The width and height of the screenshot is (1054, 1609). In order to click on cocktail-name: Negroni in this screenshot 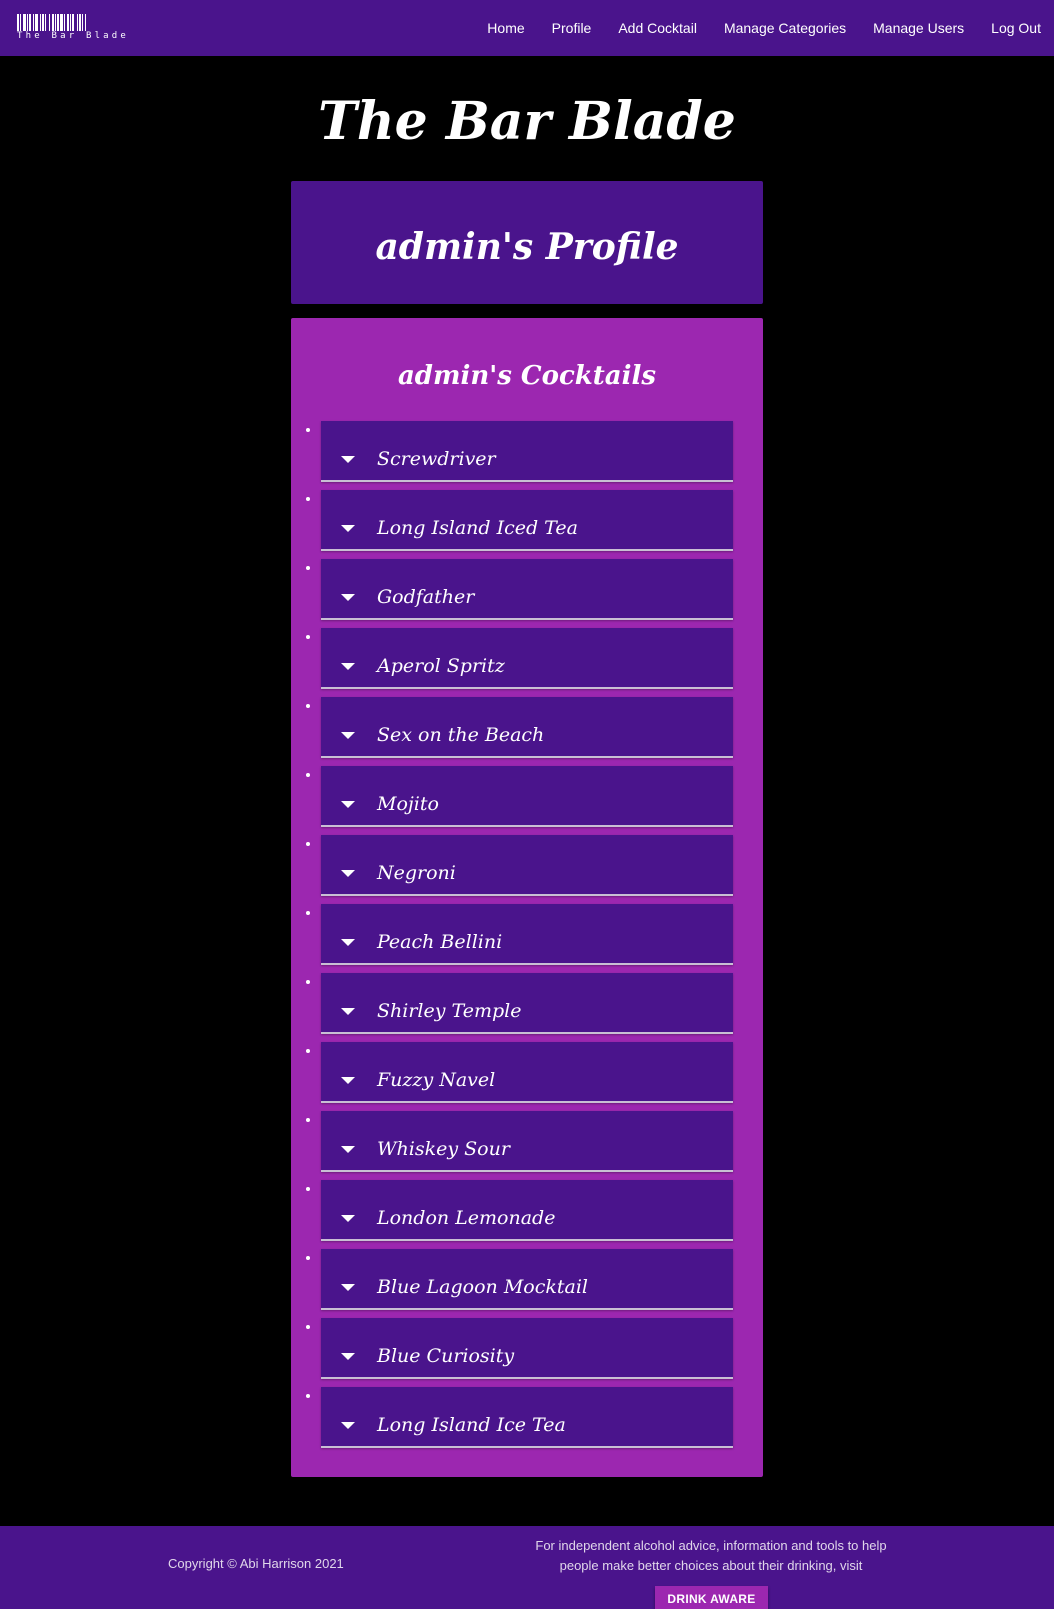, I will do `click(416, 873)`.